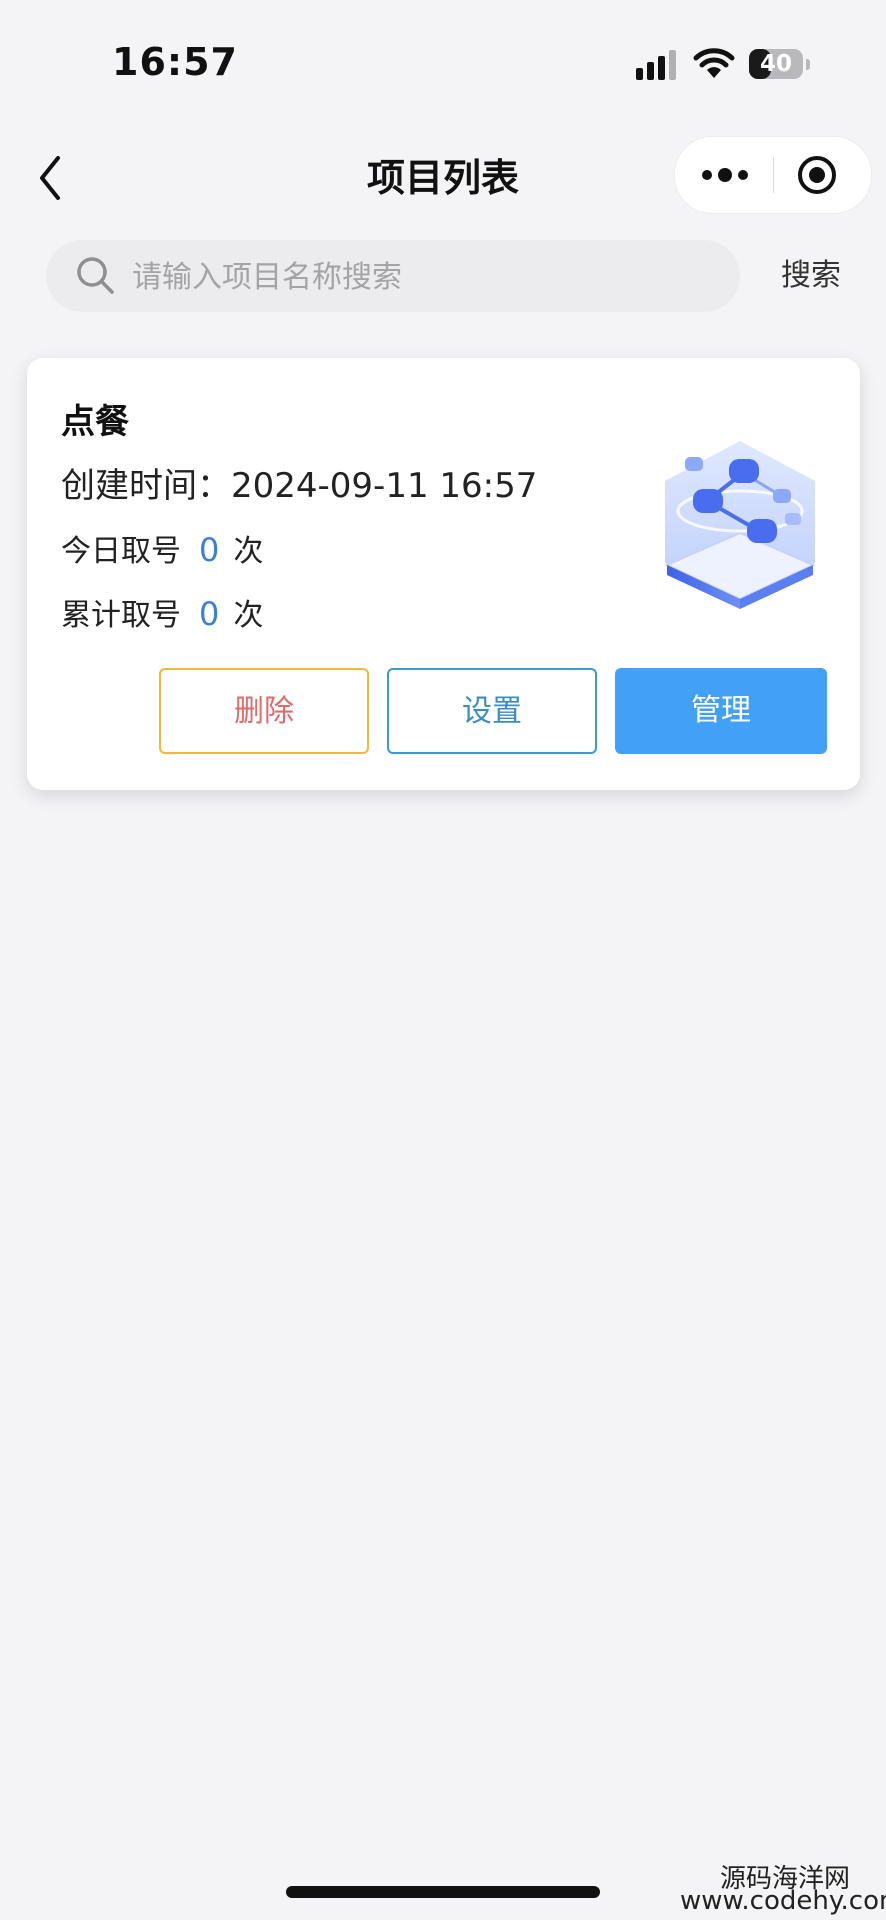  What do you see at coordinates (175, 62) in the screenshot?
I see `status-time: 16:57` at bounding box center [175, 62].